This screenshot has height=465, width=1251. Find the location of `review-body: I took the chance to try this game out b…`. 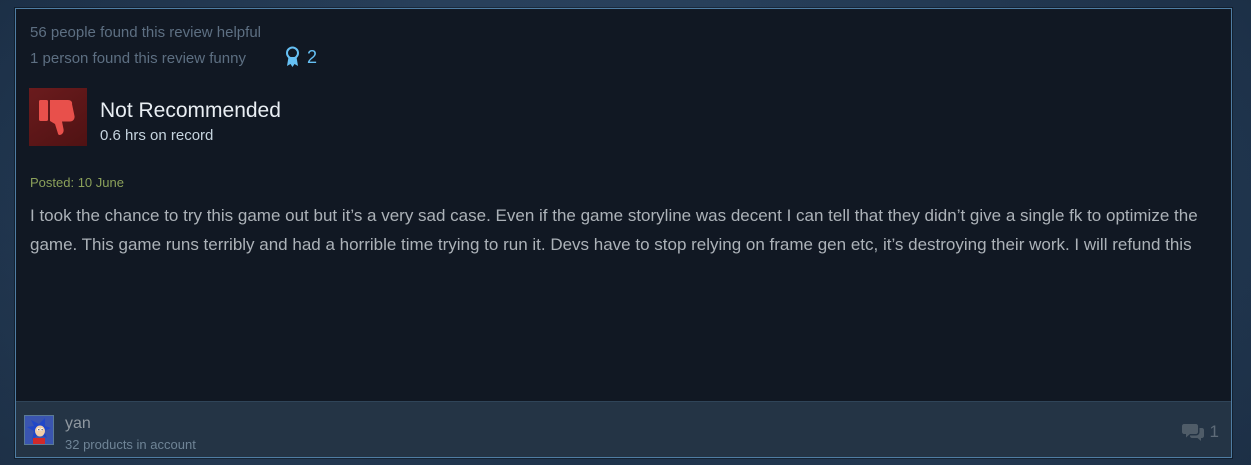

review-body: I took the chance to try this game out b… is located at coordinates (614, 230).